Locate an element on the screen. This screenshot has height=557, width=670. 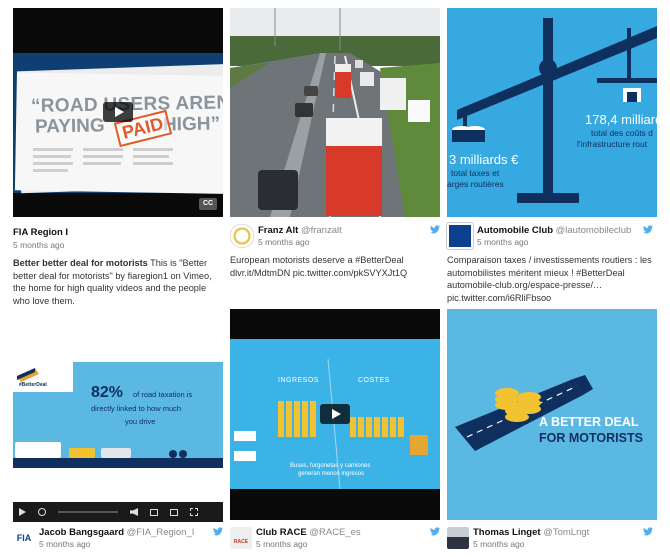
stat-line-1: of road taxation is is located at coordinates (163, 394).